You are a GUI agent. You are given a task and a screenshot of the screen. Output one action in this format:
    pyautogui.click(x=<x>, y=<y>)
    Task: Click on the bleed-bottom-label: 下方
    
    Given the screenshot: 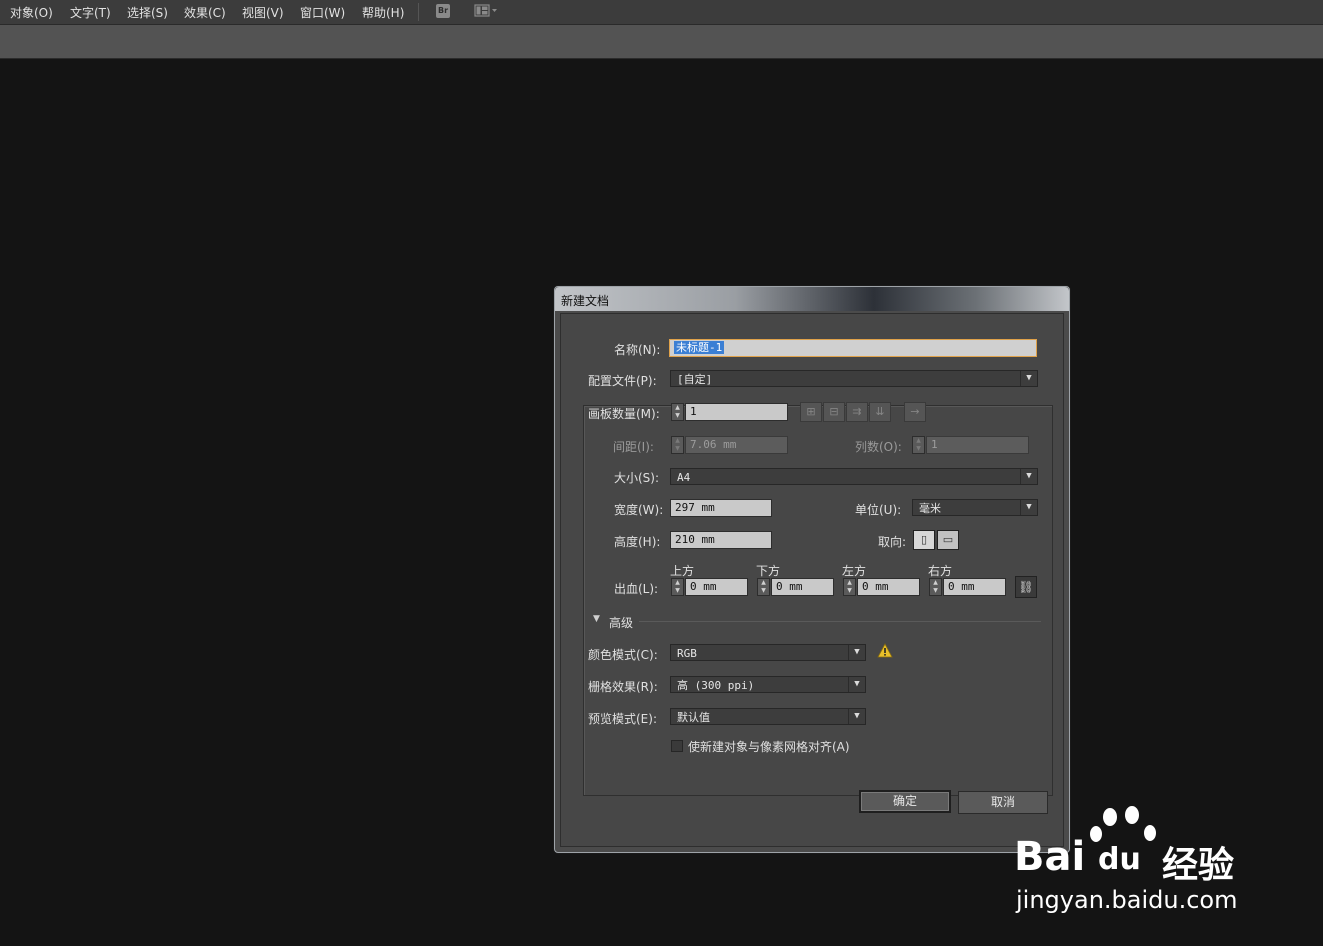 What is the action you would take?
    pyautogui.click(x=768, y=571)
    